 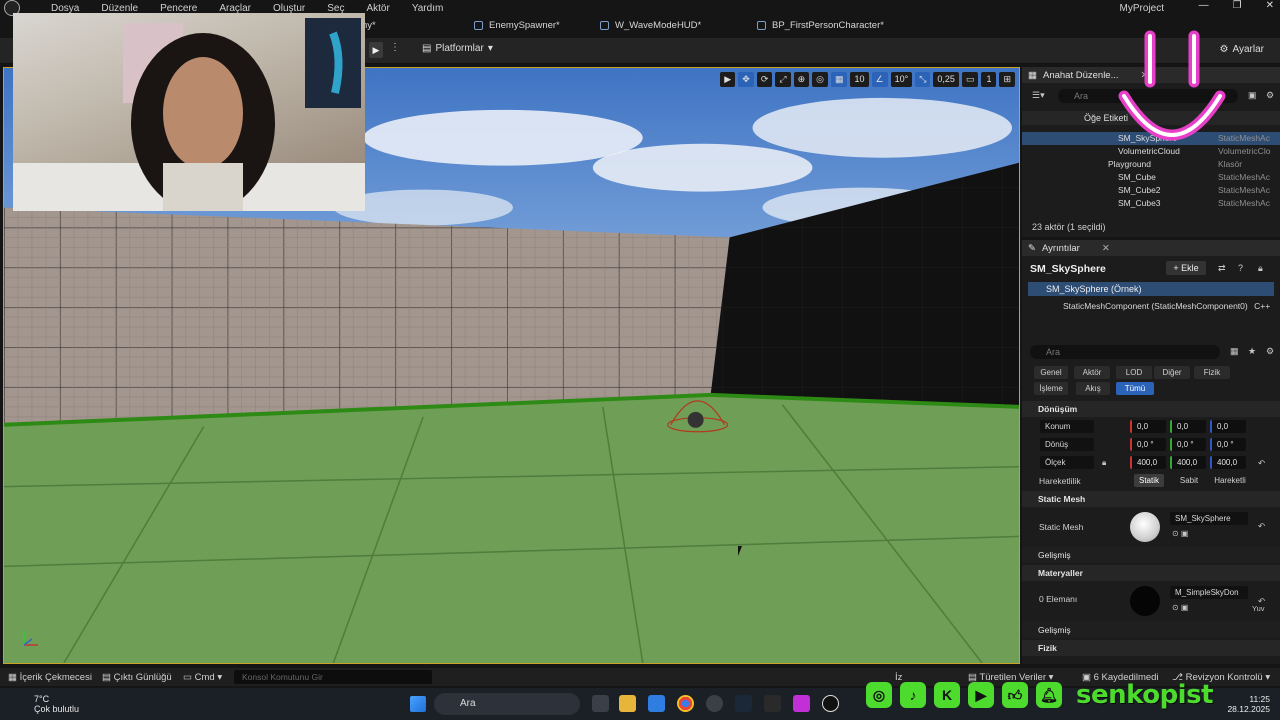 What do you see at coordinates (1134, 372) in the screenshot?
I see `filter-lod: LOD` at bounding box center [1134, 372].